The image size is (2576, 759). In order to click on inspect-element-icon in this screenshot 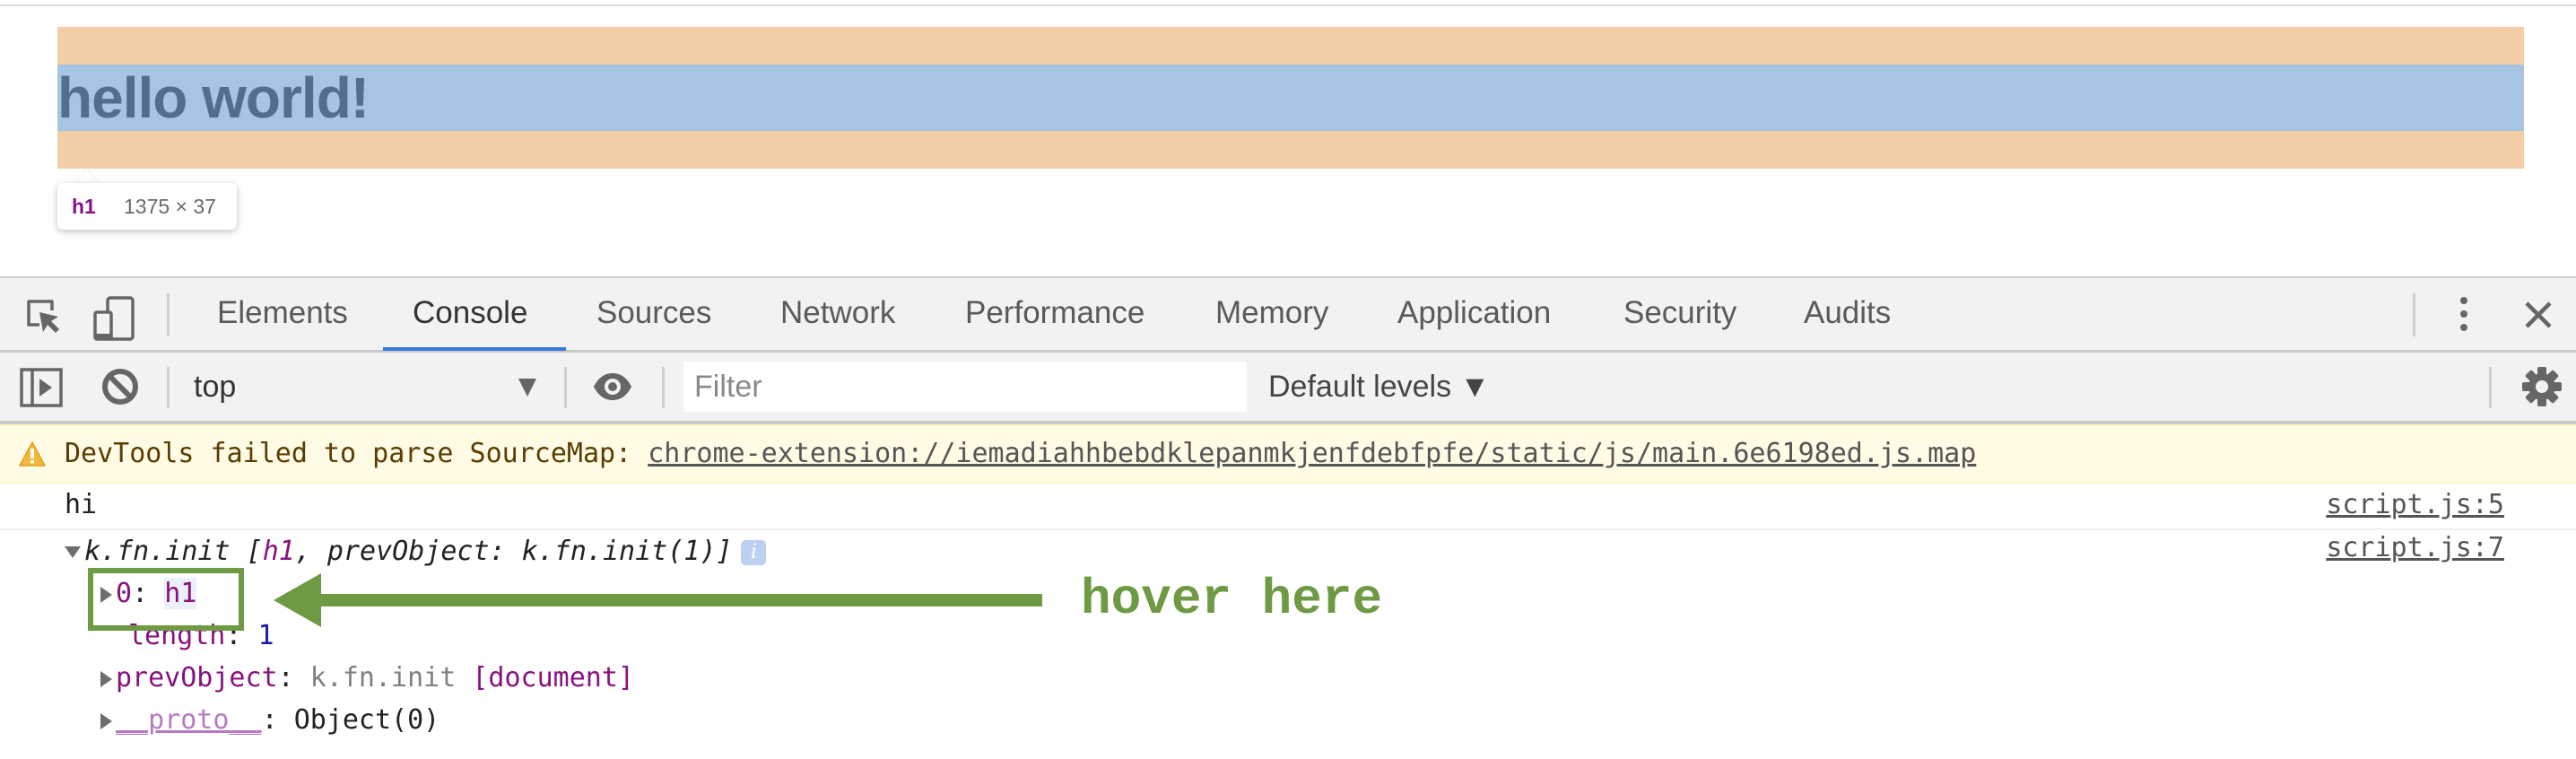, I will do `click(45, 317)`.